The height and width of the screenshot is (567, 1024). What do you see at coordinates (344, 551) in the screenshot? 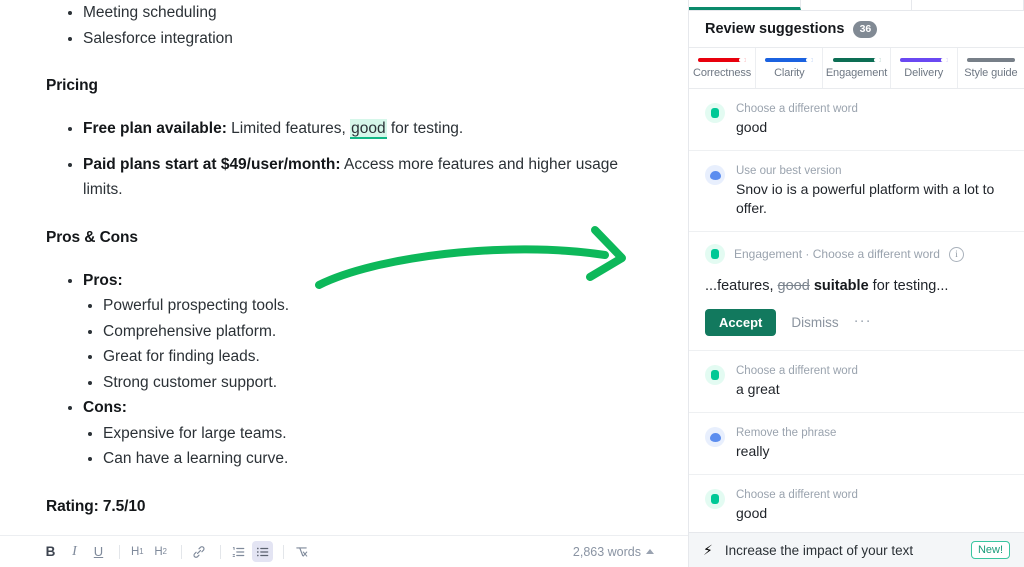
I see `editor-toolbar: B I U H1 H2 2,863 words` at bounding box center [344, 551].